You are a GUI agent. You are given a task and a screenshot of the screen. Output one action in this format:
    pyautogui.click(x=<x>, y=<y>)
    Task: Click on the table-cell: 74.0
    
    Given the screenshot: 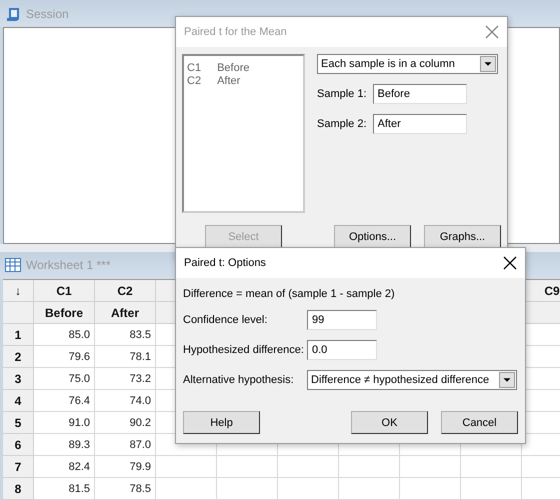 What is the action you would take?
    pyautogui.click(x=125, y=401)
    